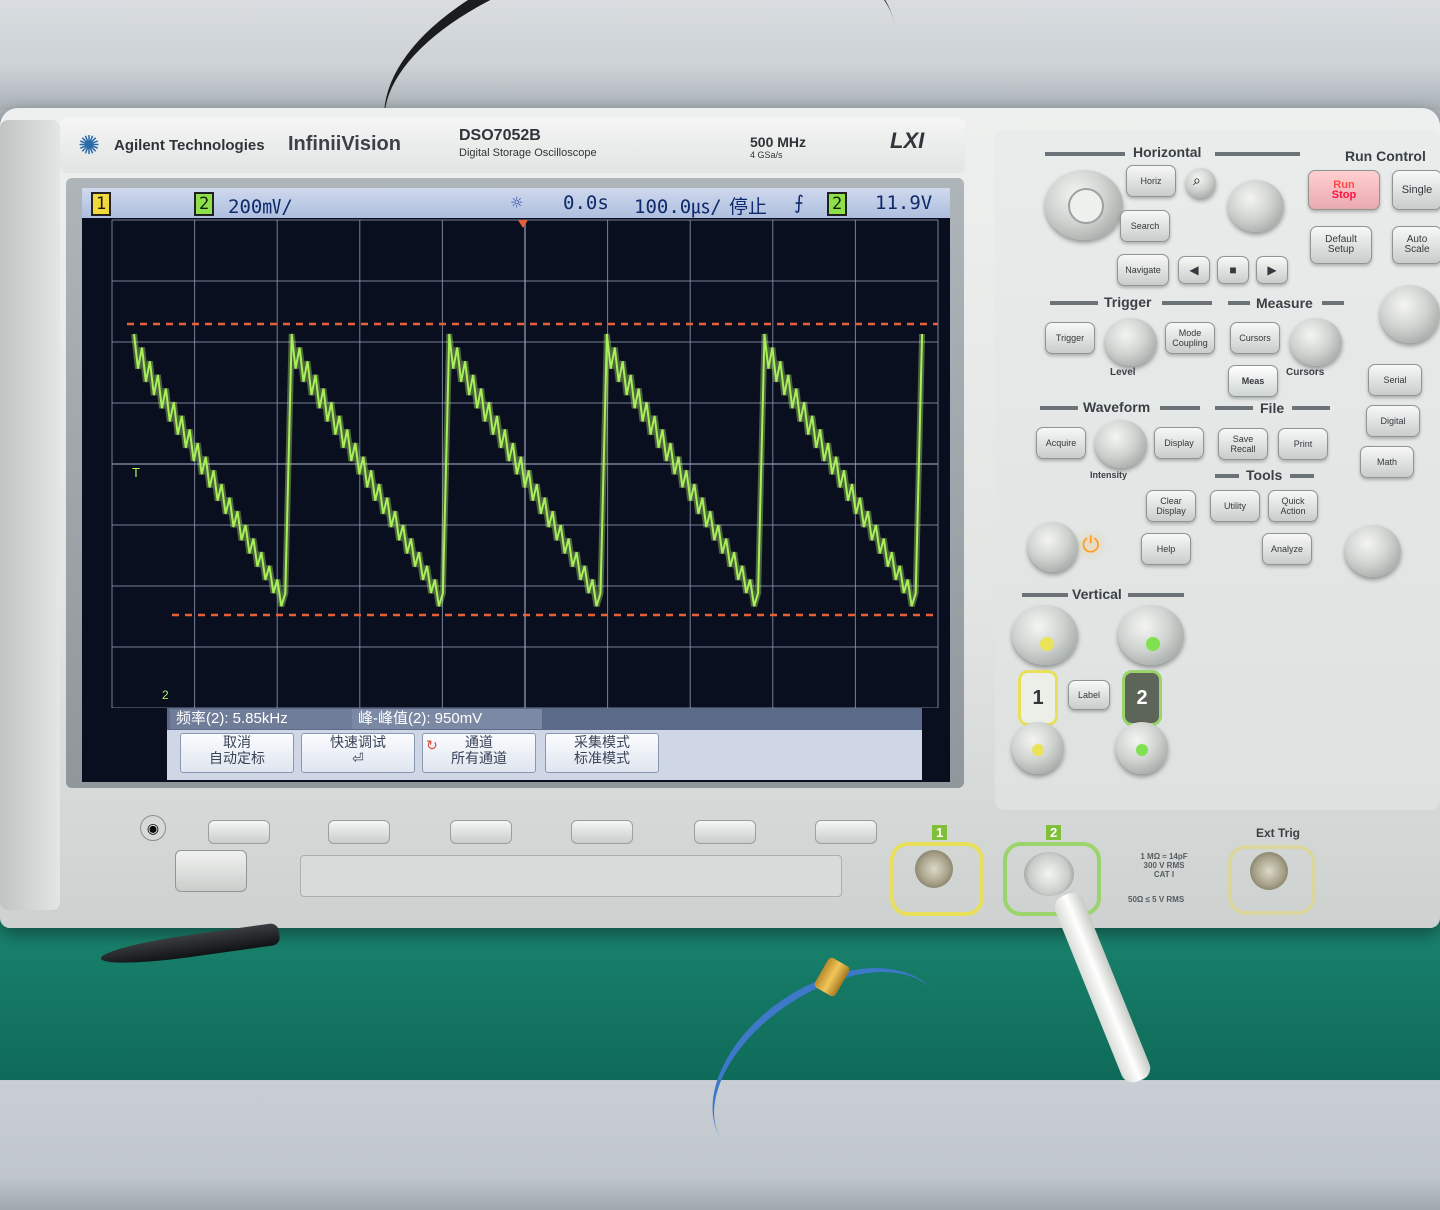 This screenshot has width=1440, height=1210. What do you see at coordinates (1166, 549) in the screenshot?
I see `help-button: Help` at bounding box center [1166, 549].